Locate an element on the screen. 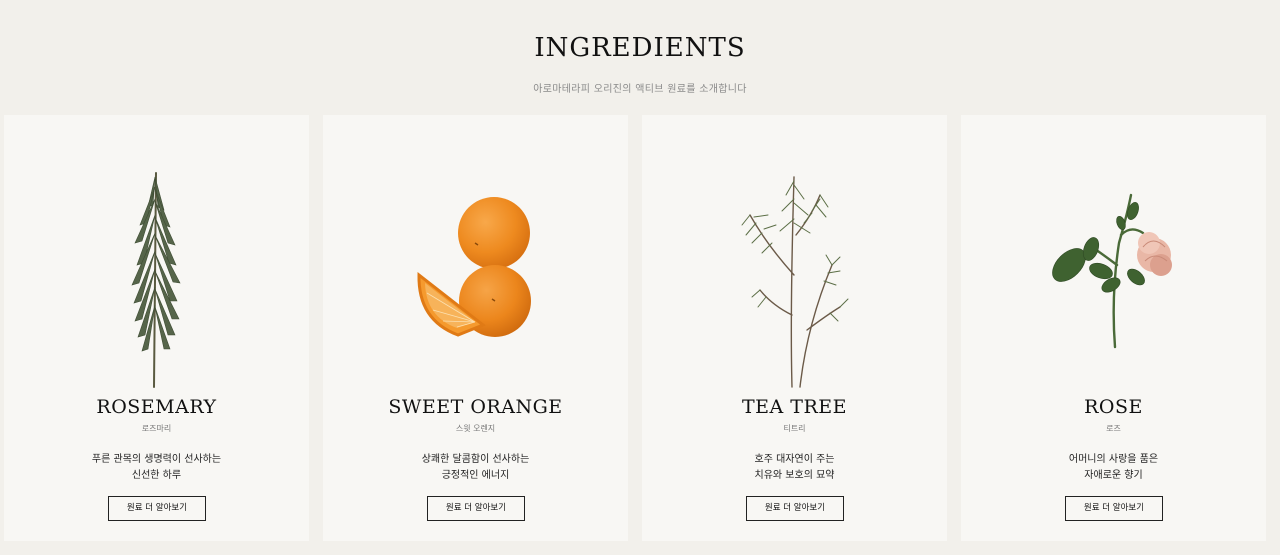 The width and height of the screenshot is (1280, 555). card-description: 상쾌한 달콤함이 선사하는 긍정적인 에너지 is located at coordinates (475, 468).